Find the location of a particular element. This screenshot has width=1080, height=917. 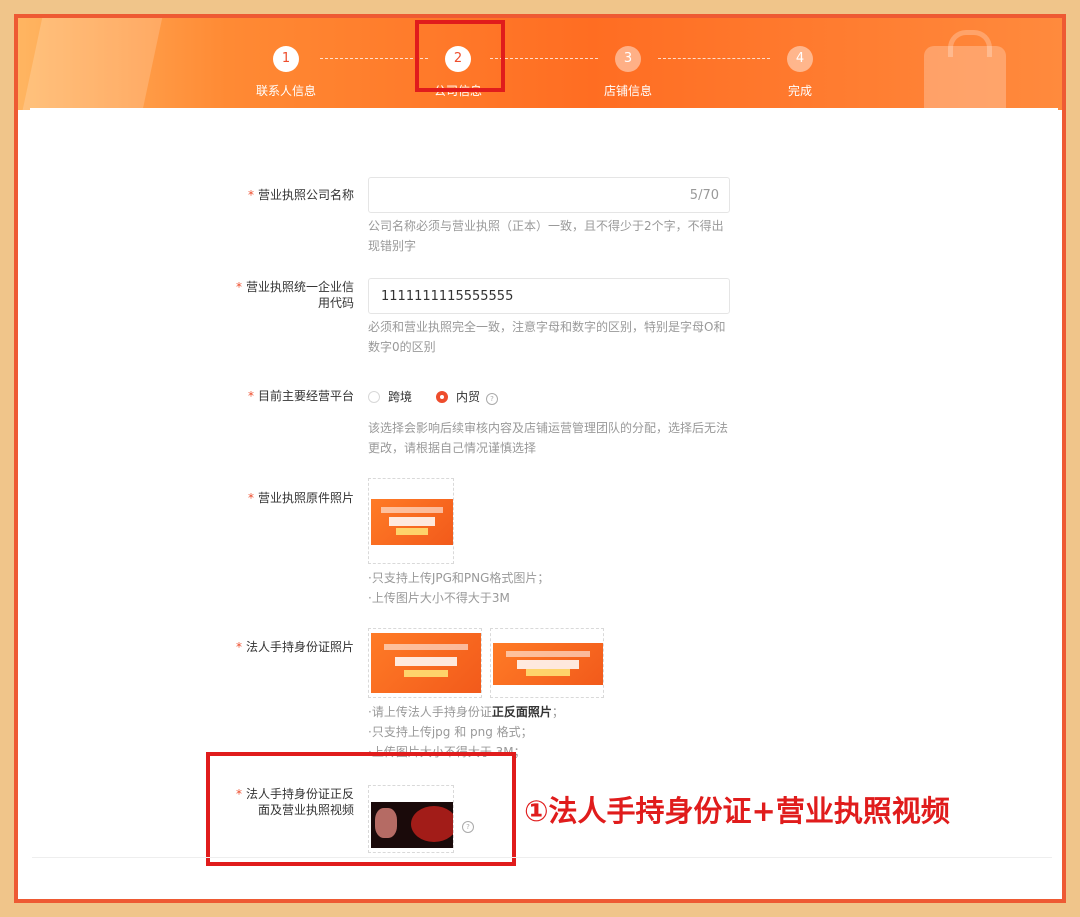

divider is located at coordinates (542, 857).